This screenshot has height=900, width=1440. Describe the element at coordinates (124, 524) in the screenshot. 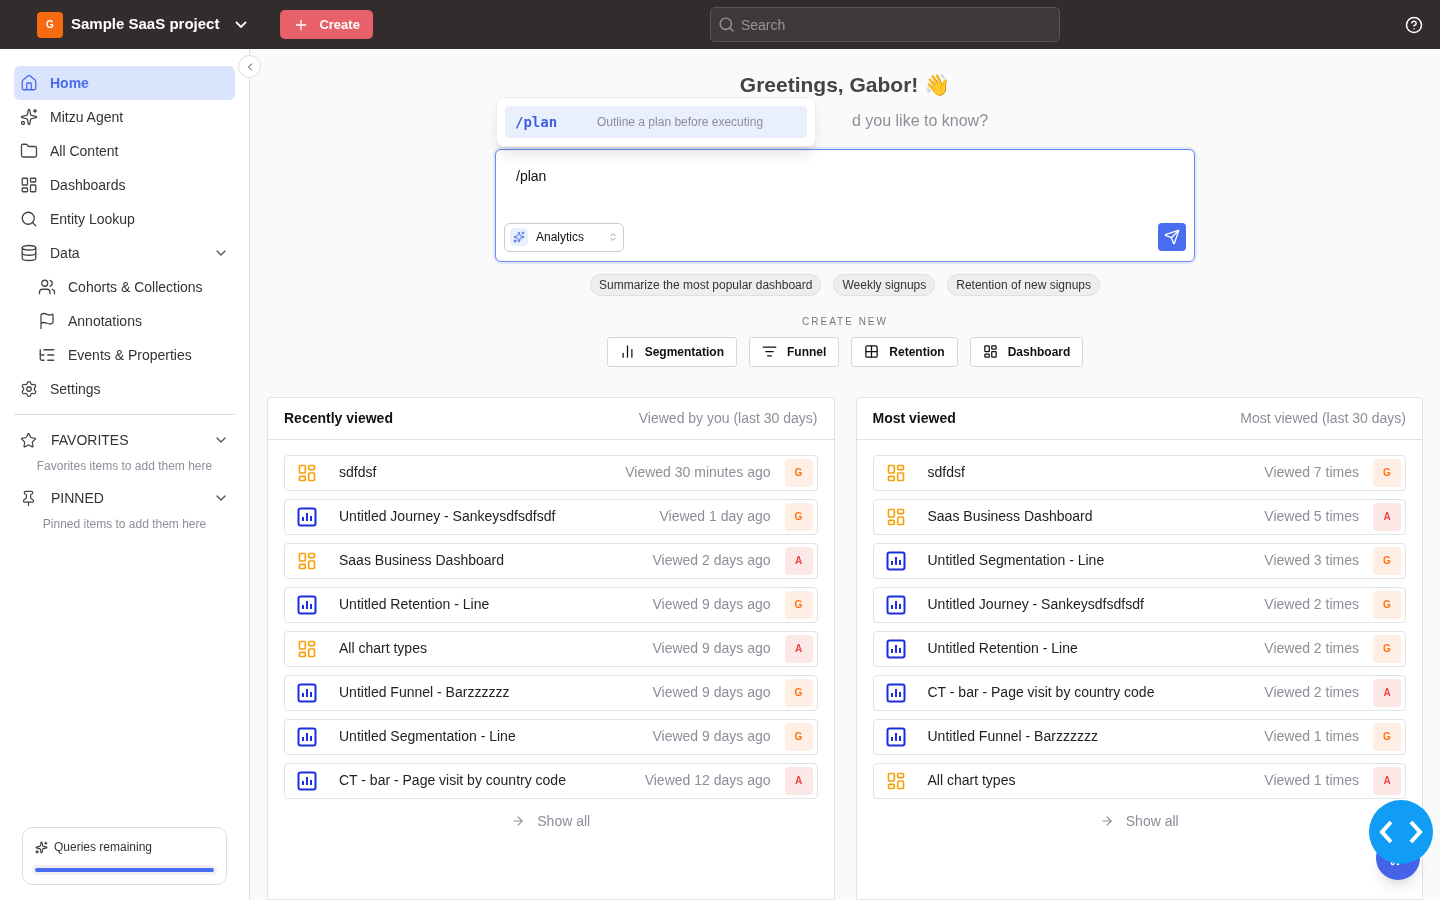

I see `section-hint: Pinned items to add them here` at that location.